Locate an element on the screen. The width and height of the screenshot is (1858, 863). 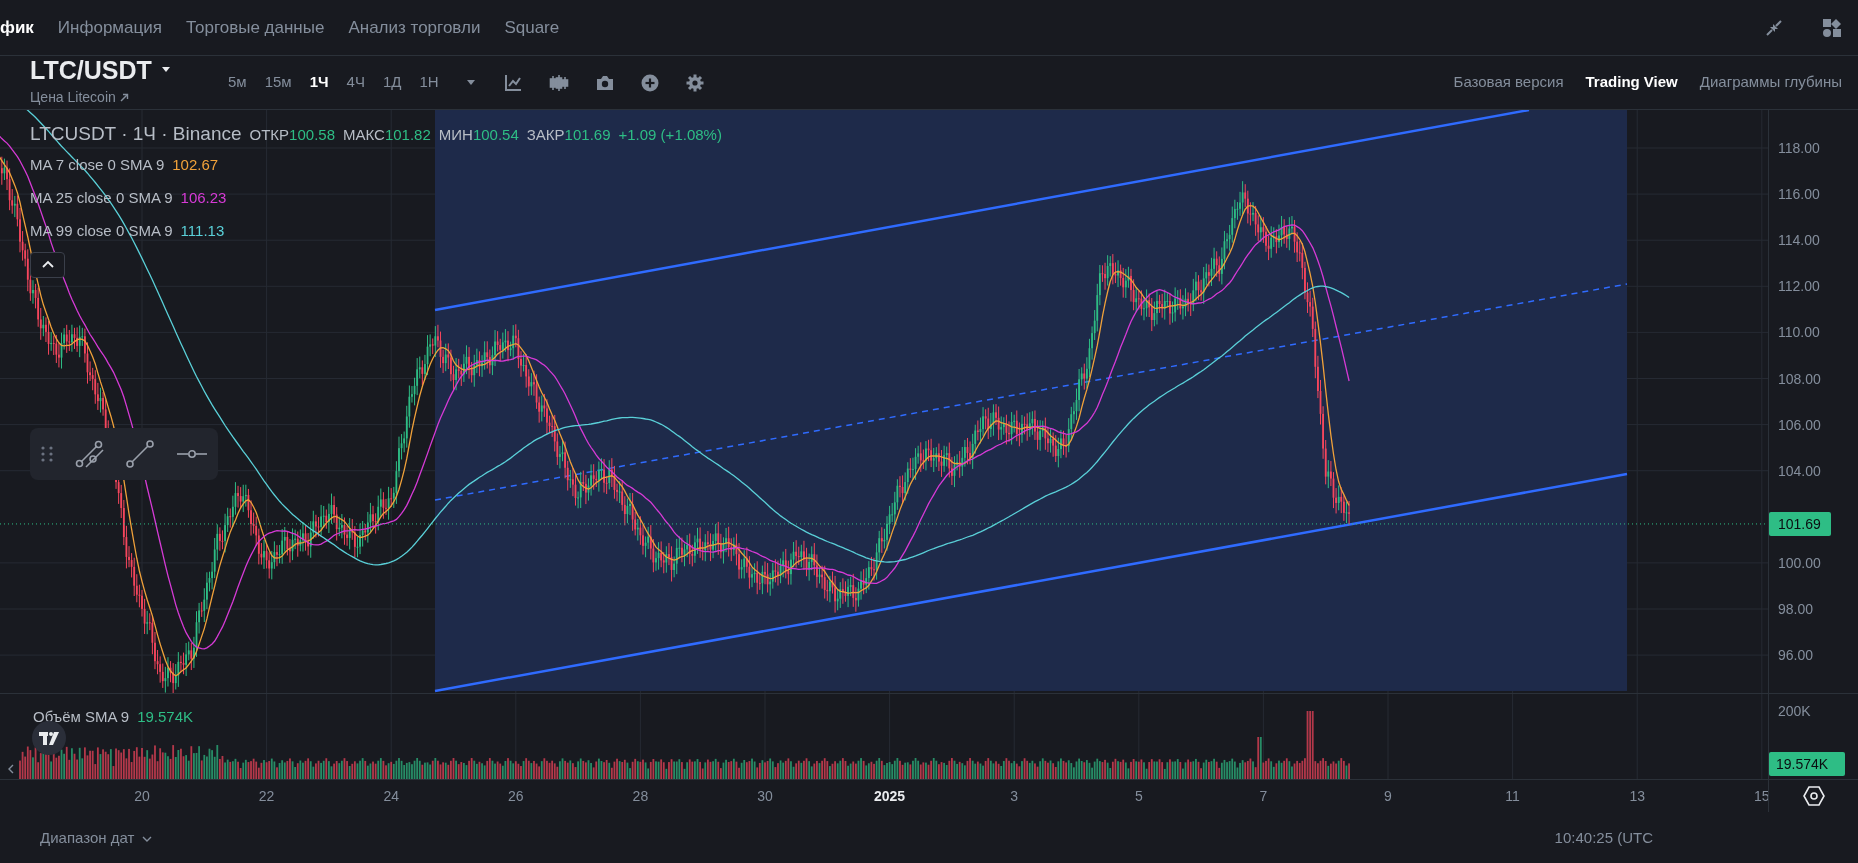
price-label: 112.00 is located at coordinates (1799, 286).